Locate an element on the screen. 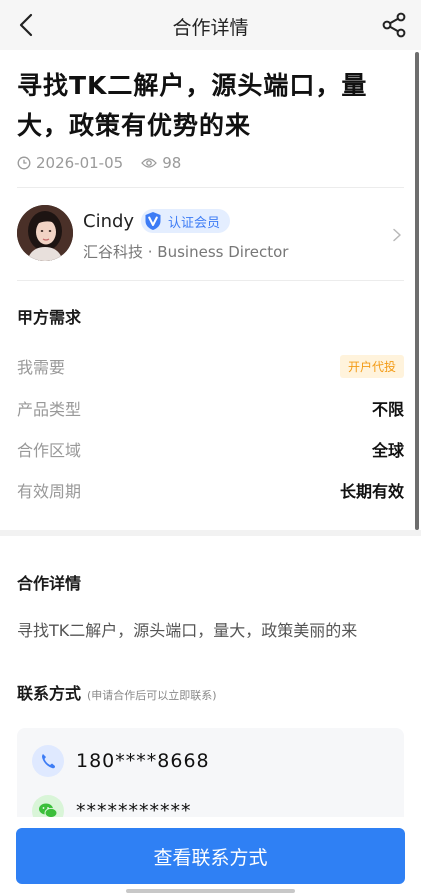  phone-row: 180****8668 is located at coordinates (121, 761).